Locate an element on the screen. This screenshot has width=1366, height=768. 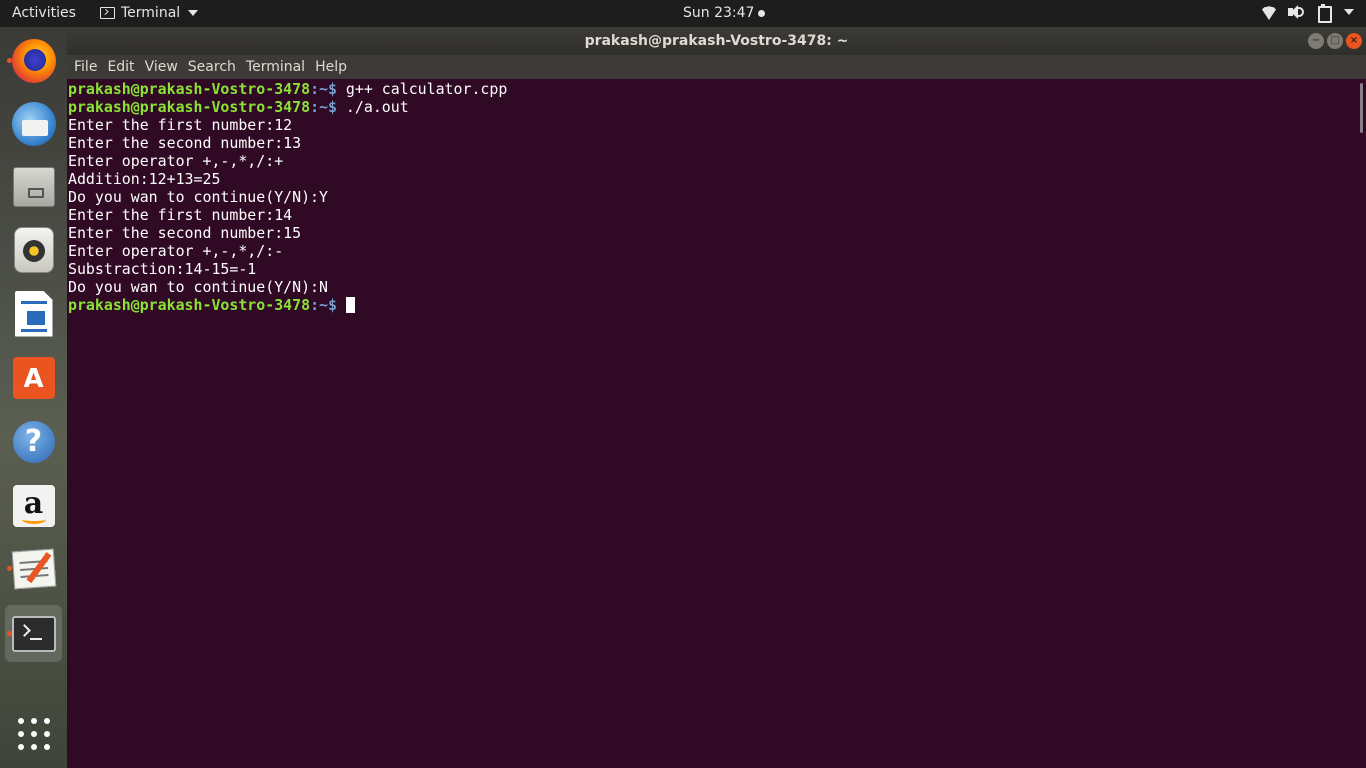
clock: Sun 23:47 is located at coordinates (724, 13).